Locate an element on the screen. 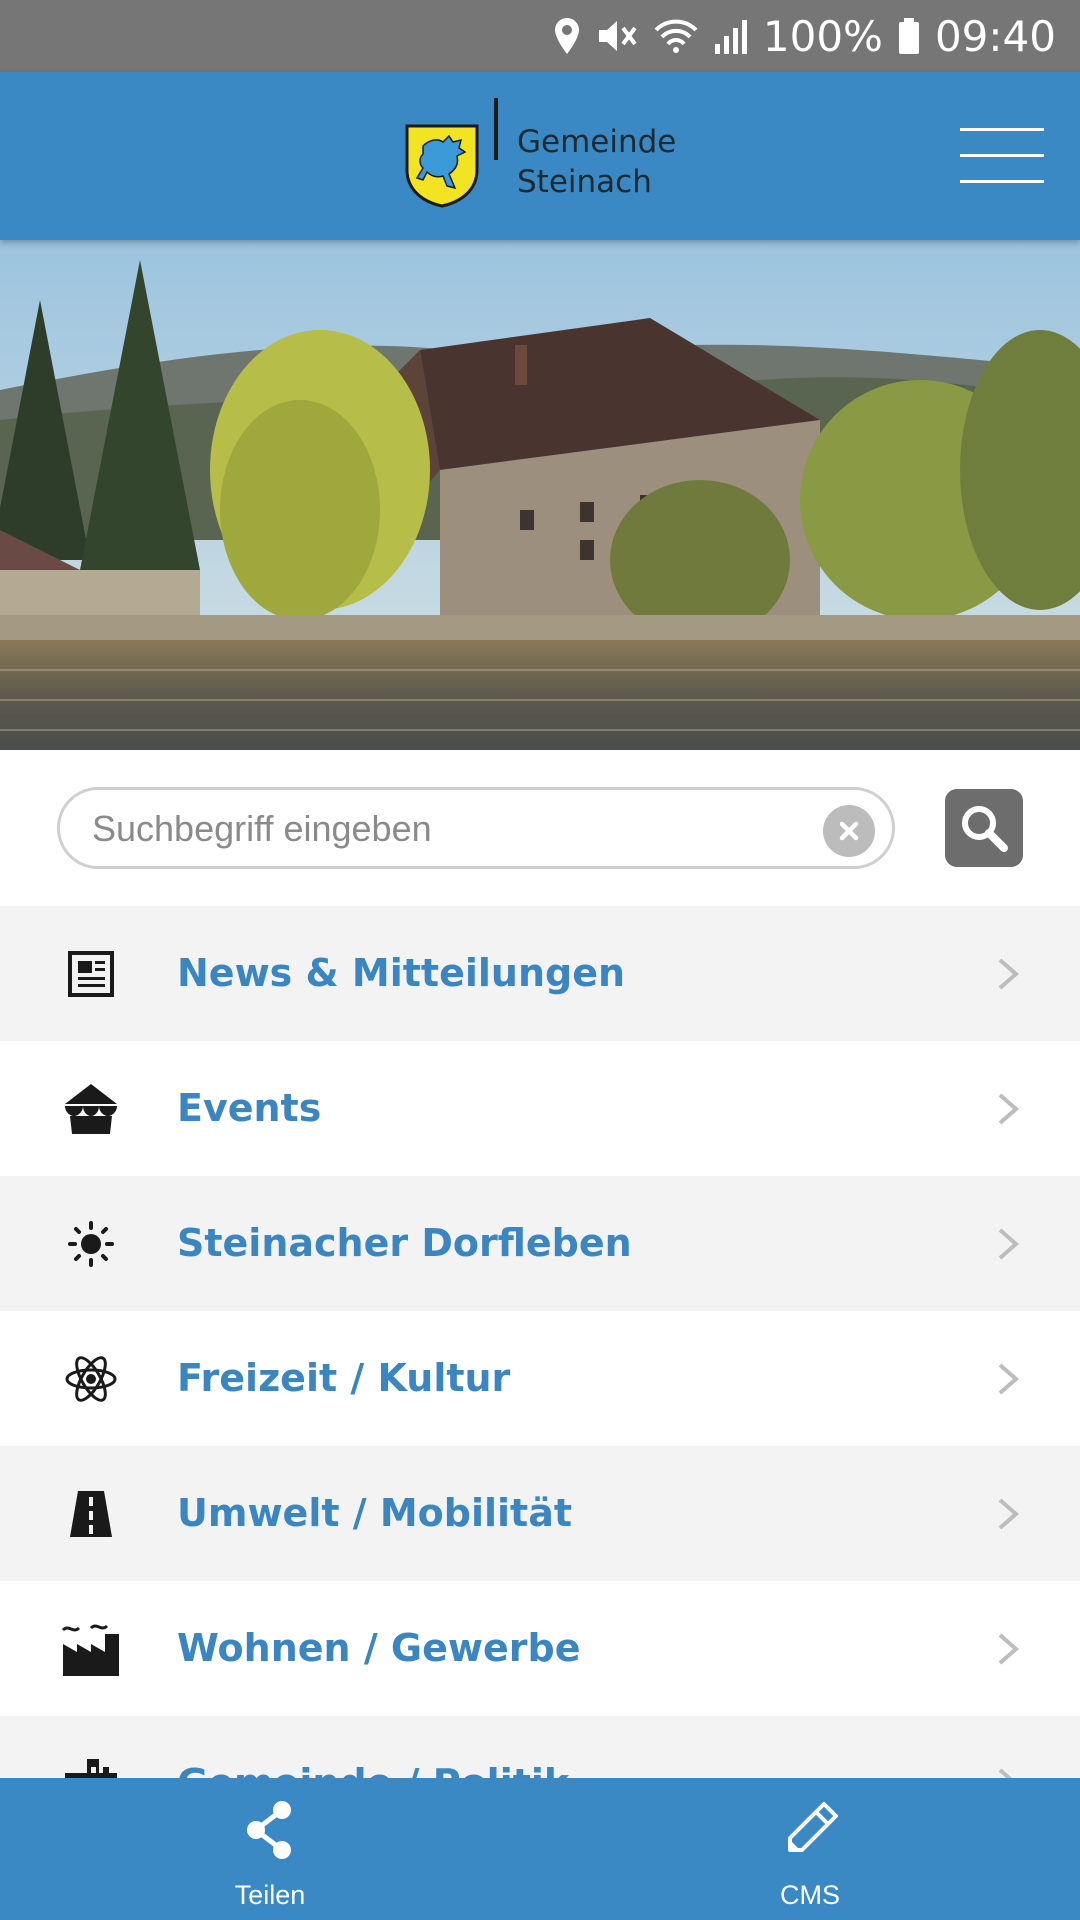 The width and height of the screenshot is (1080, 1920). signal-icon is located at coordinates (731, 36).